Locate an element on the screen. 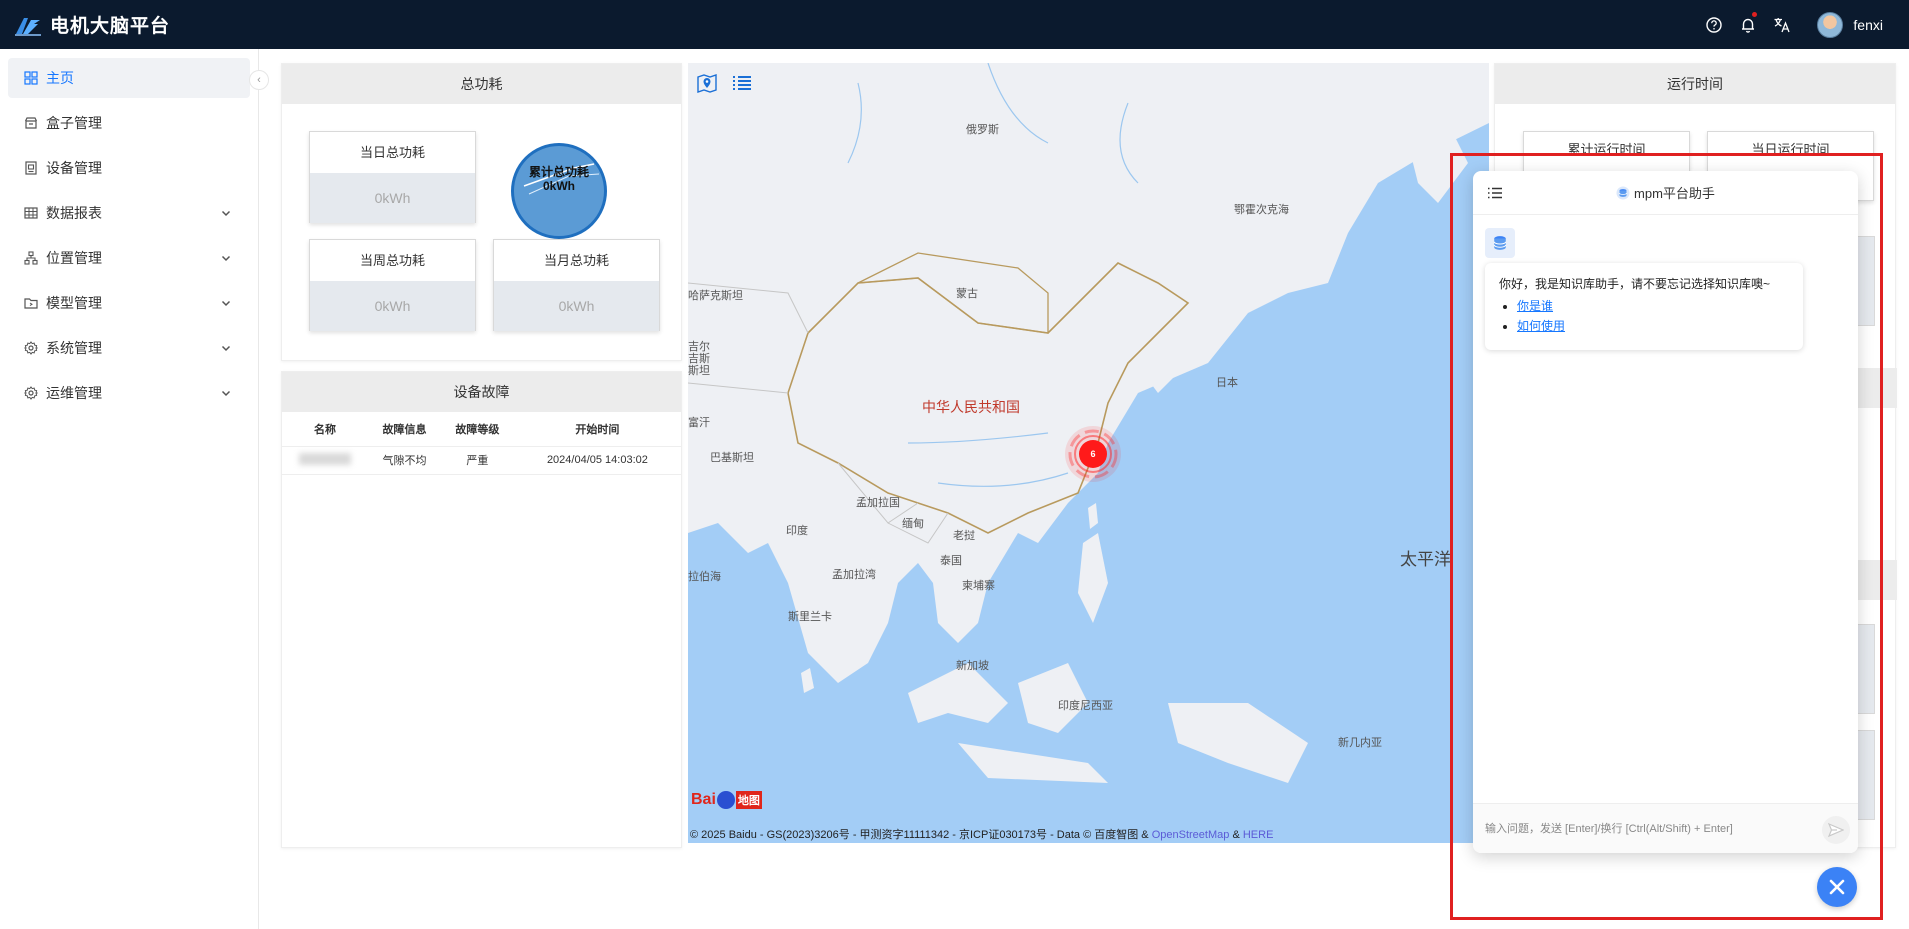 The width and height of the screenshot is (1909, 929). suggestion-link-who: 你是谁 is located at coordinates (1535, 306).